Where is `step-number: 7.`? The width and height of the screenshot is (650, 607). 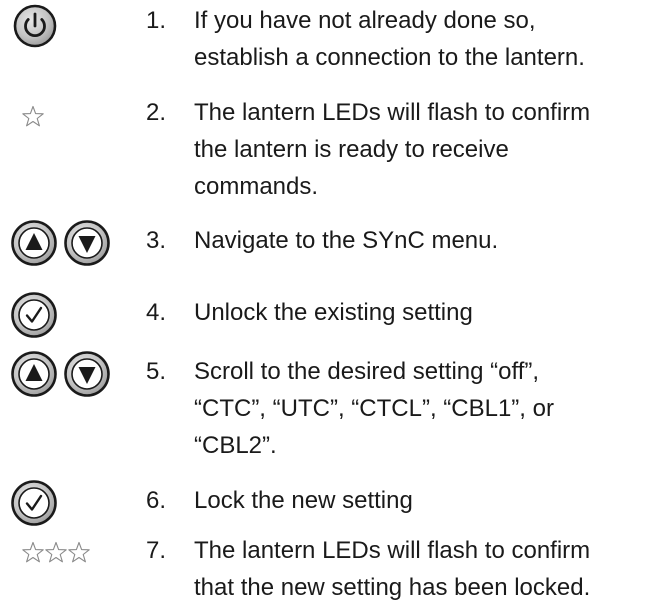 step-number: 7. is located at coordinates (156, 550).